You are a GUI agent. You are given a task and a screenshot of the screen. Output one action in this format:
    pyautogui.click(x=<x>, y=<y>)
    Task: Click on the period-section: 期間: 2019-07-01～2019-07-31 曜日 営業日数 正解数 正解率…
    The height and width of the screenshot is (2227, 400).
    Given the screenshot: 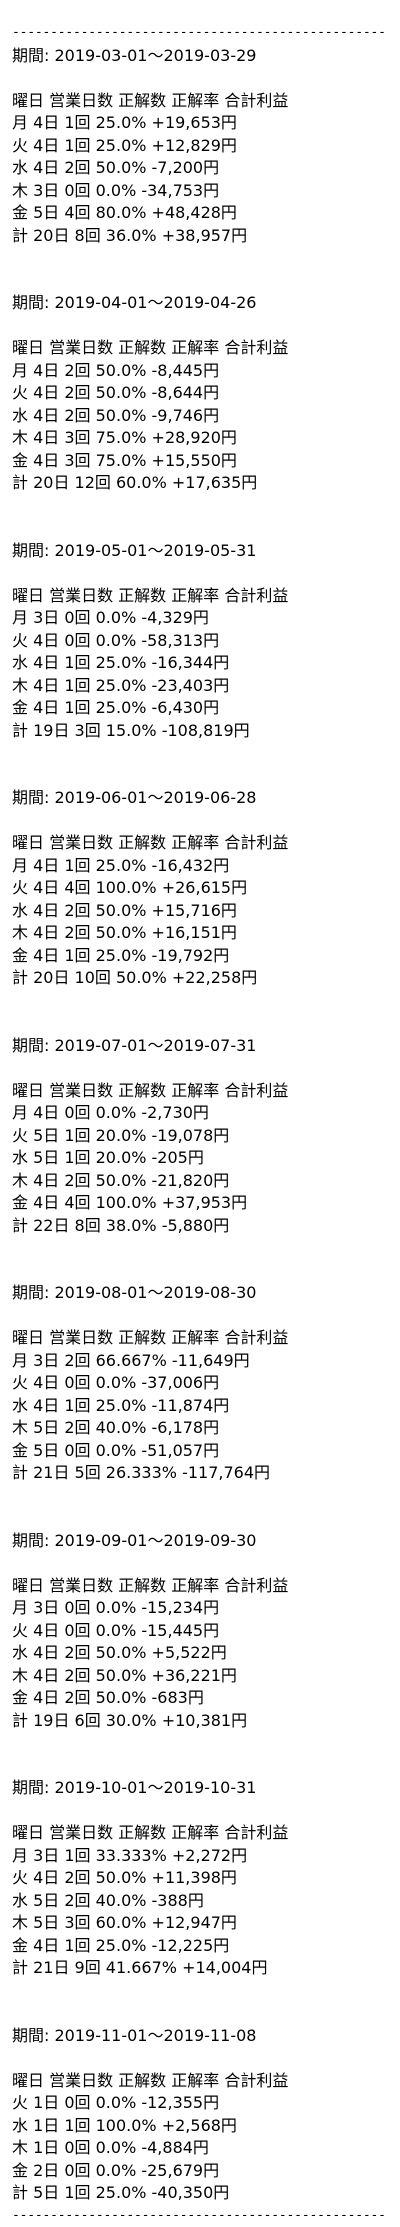 What is the action you would take?
    pyautogui.click(x=200, y=1159)
    